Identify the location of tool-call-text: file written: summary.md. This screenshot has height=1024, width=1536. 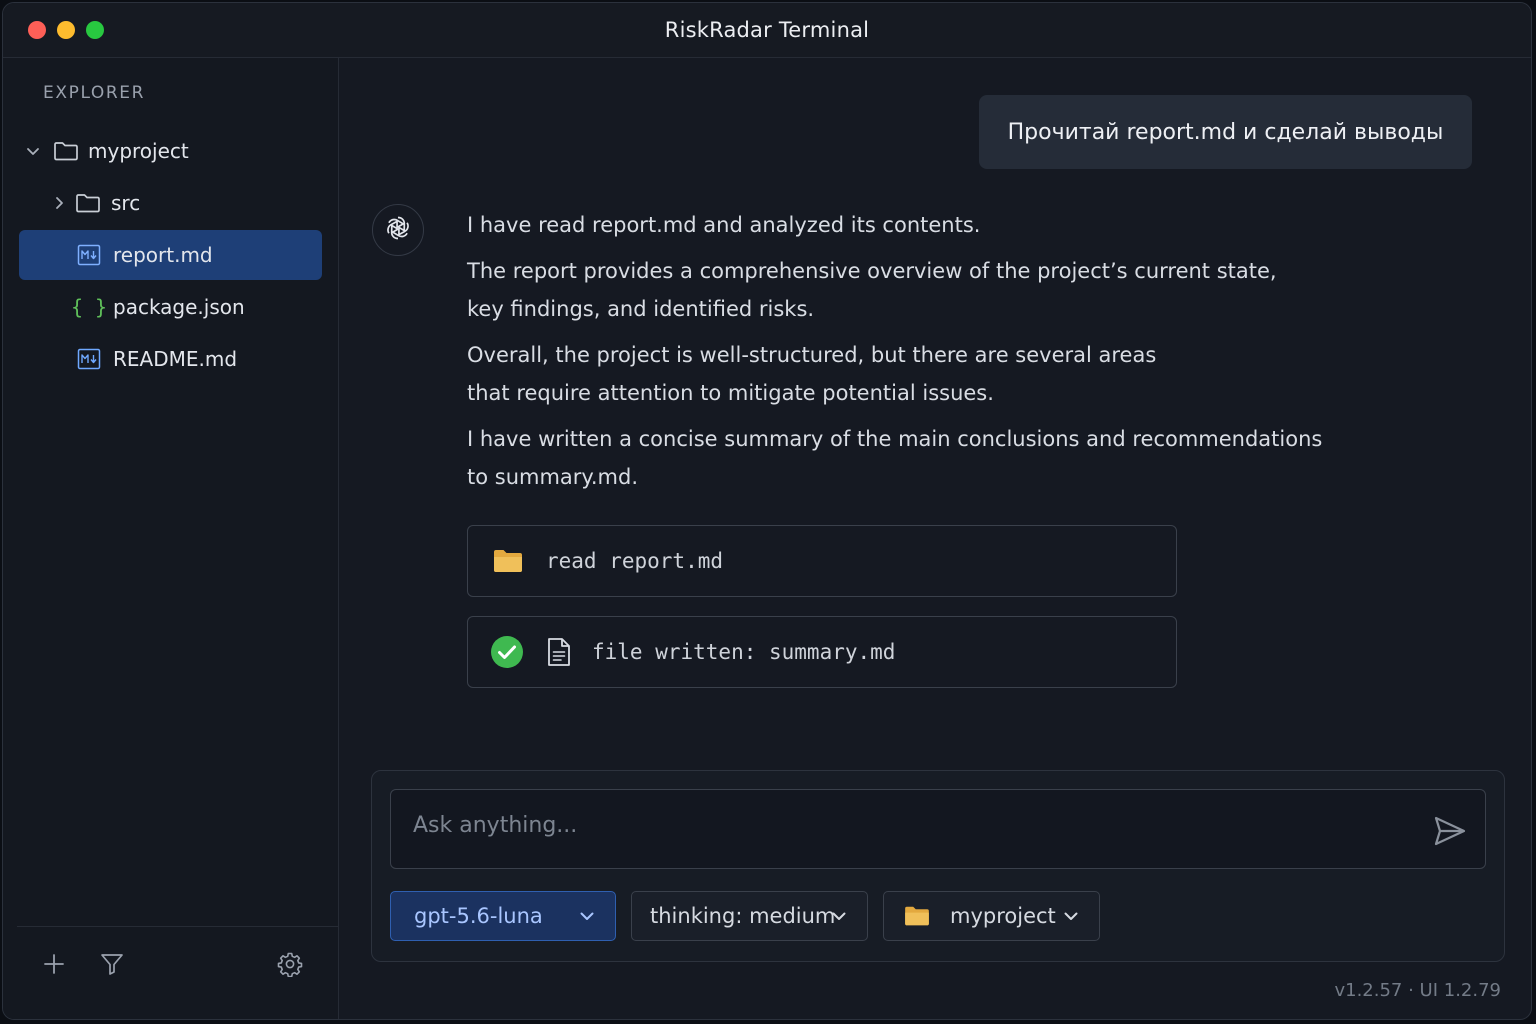
(744, 652).